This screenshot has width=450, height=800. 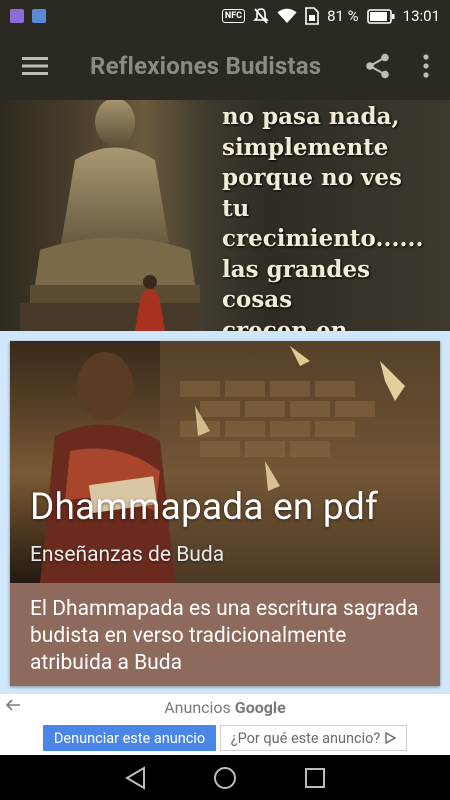 I want to click on google-brand: Google, so click(x=260, y=707).